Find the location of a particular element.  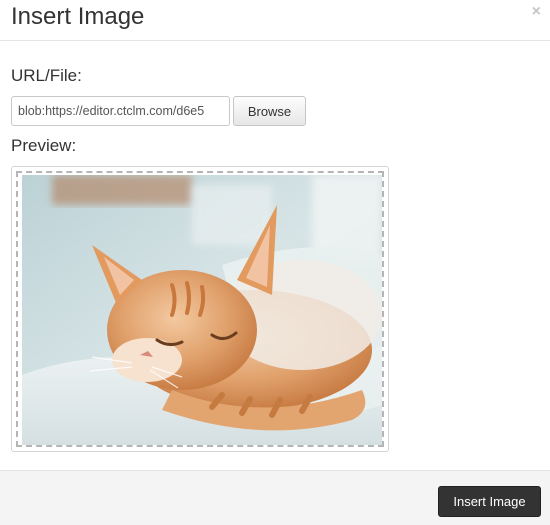

browse-button: Browse is located at coordinates (269, 111).